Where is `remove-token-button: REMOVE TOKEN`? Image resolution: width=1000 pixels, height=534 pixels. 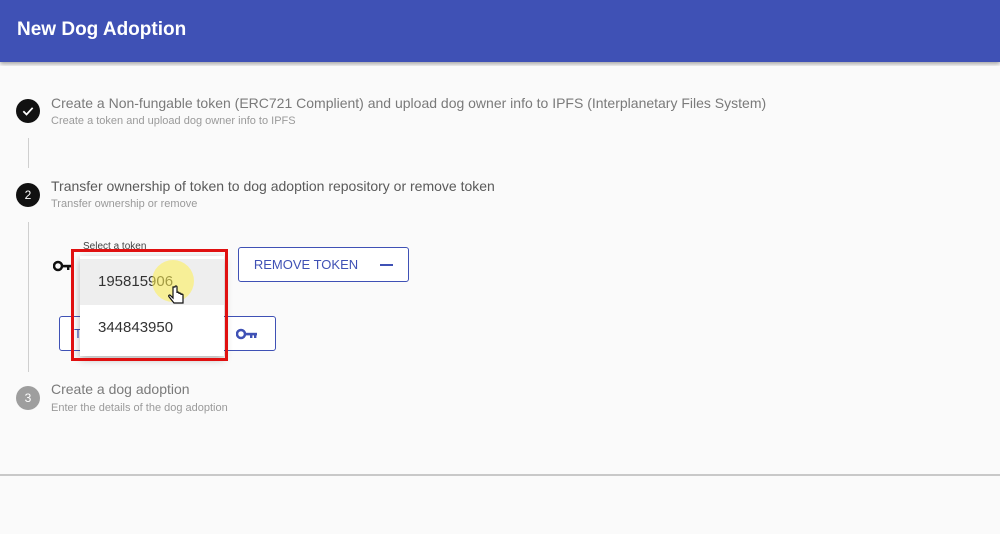
remove-token-button: REMOVE TOKEN is located at coordinates (323, 264).